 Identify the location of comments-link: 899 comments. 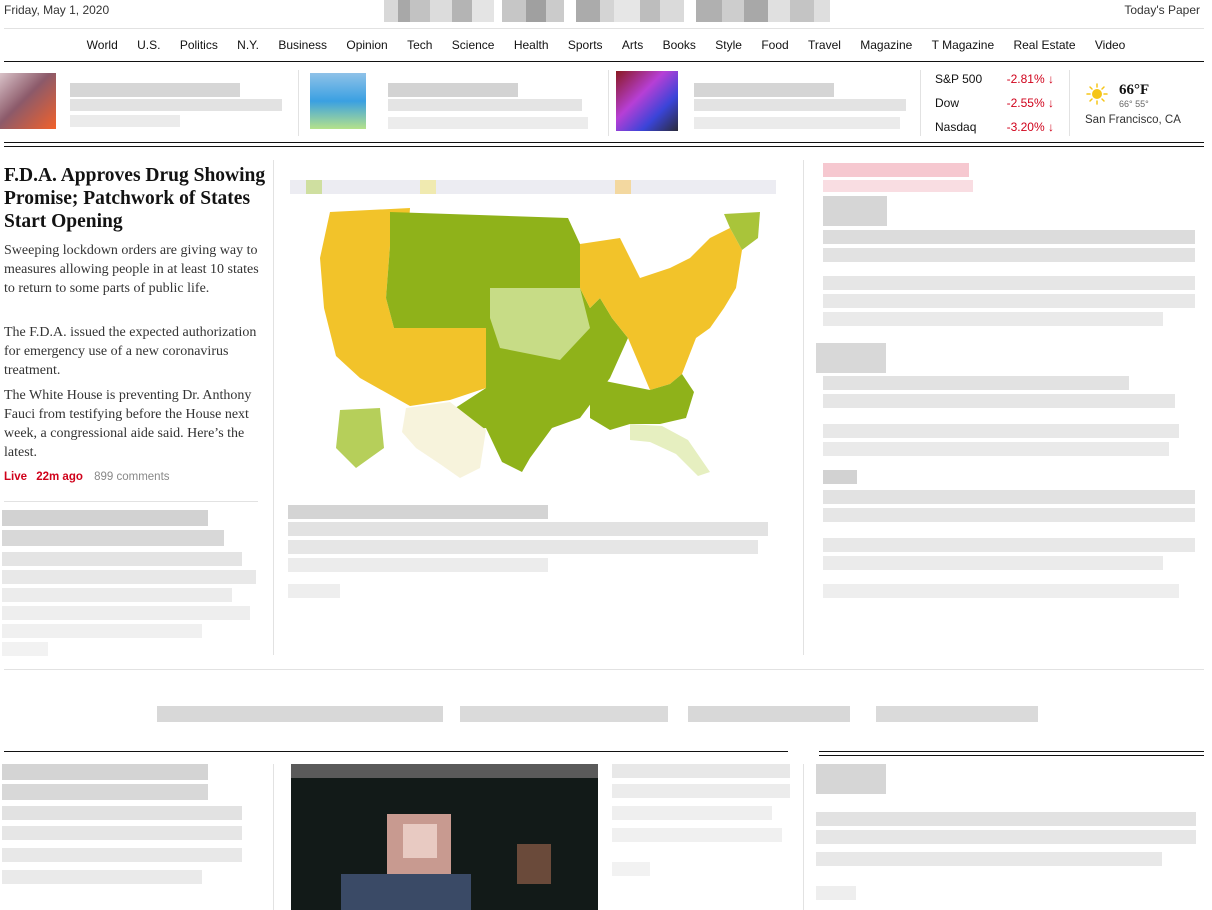
(131, 477).